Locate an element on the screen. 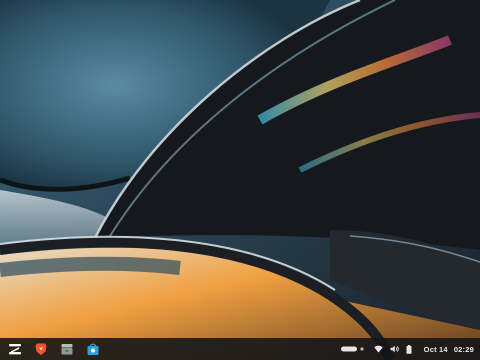  battery-icon is located at coordinates (409, 349).